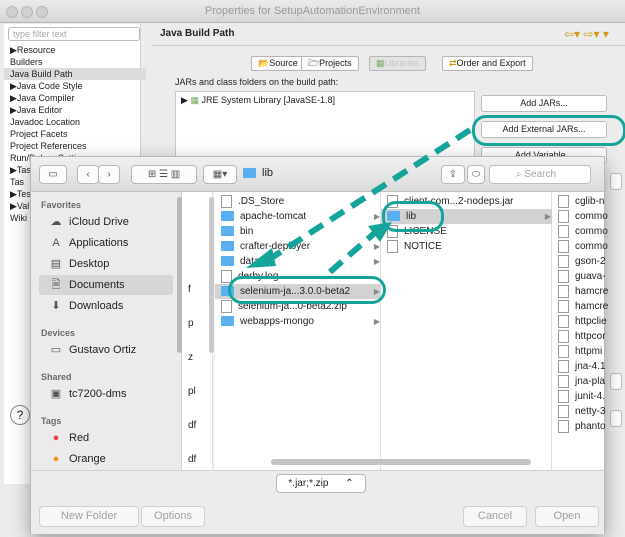 This screenshot has height=537, width=625. I want to click on arrow-external-to-folder, so click(367, 196).